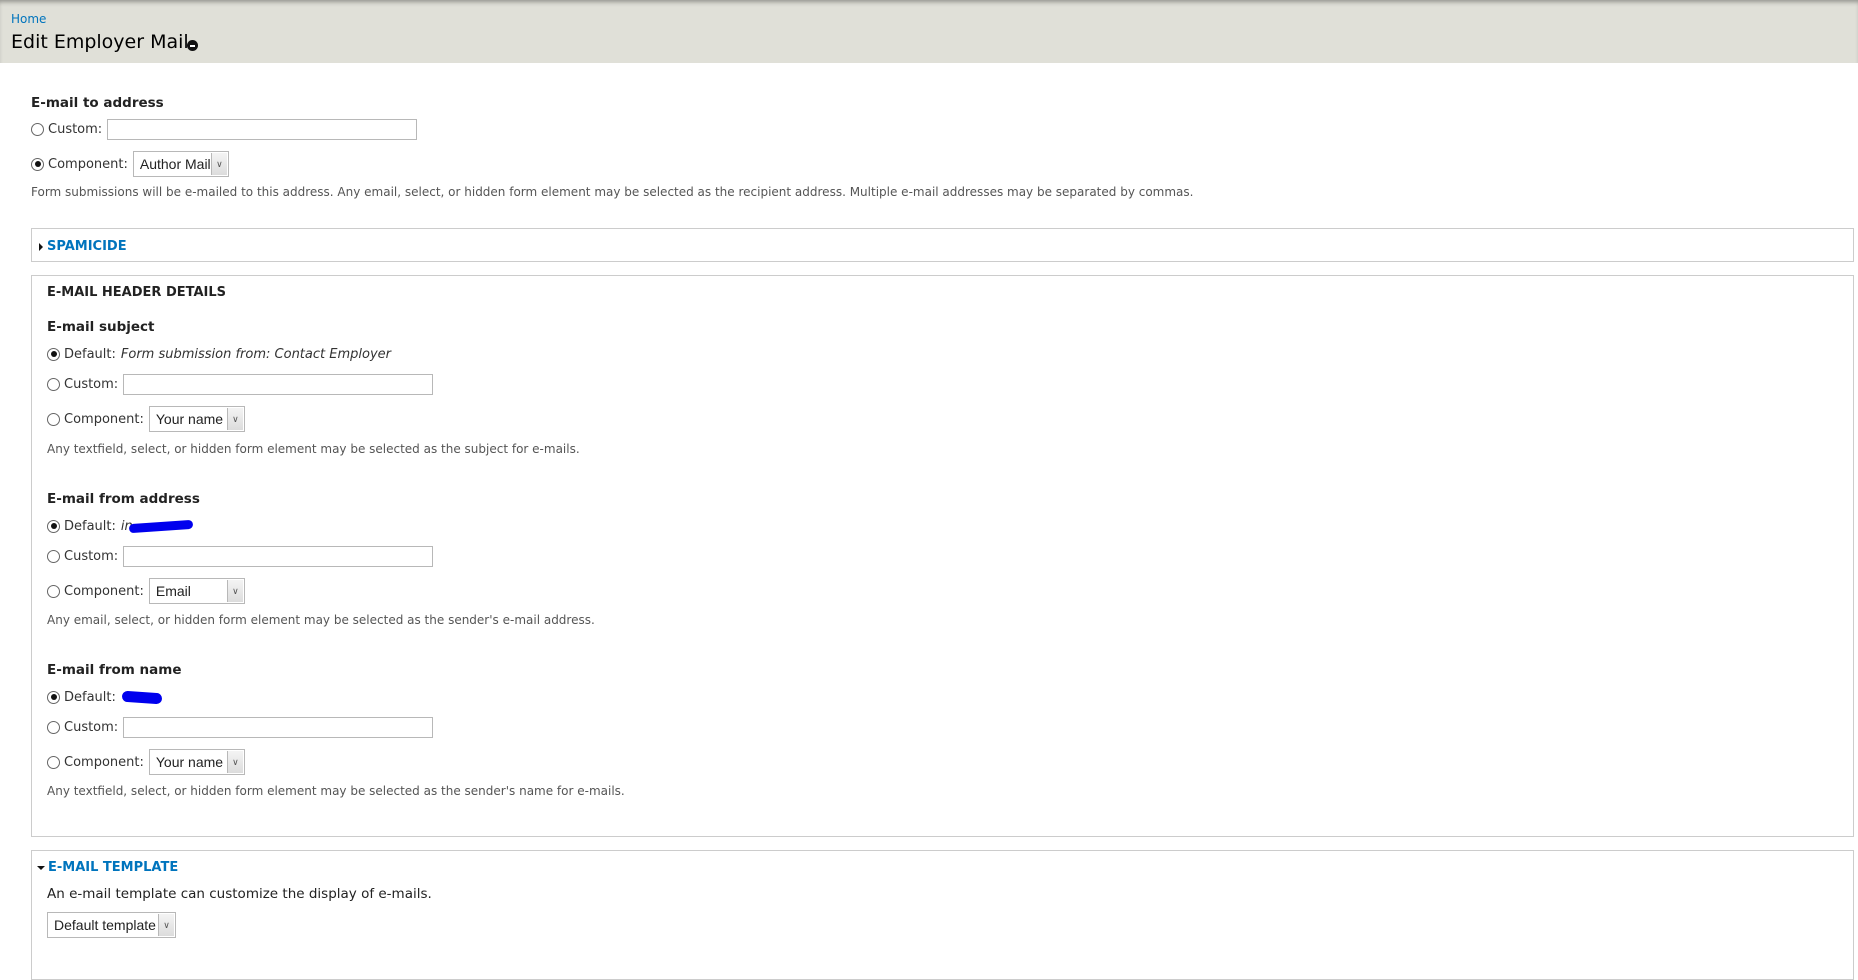 This screenshot has height=980, width=1858. I want to click on from-name-default-label: Default:, so click(90, 697).